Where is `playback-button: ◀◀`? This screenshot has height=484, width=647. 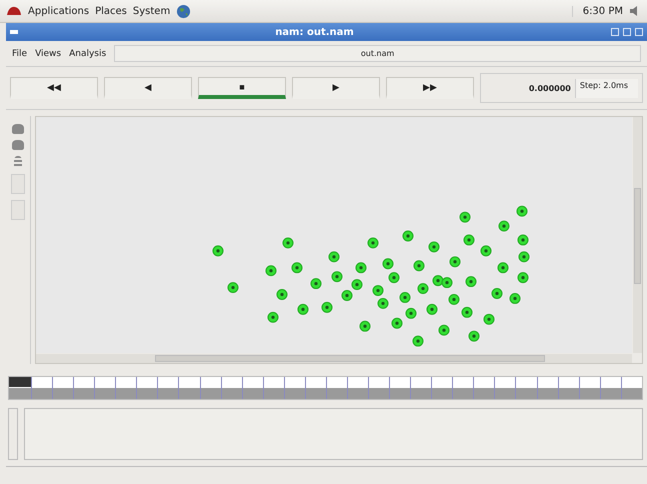 playback-button: ◀◀ is located at coordinates (54, 88).